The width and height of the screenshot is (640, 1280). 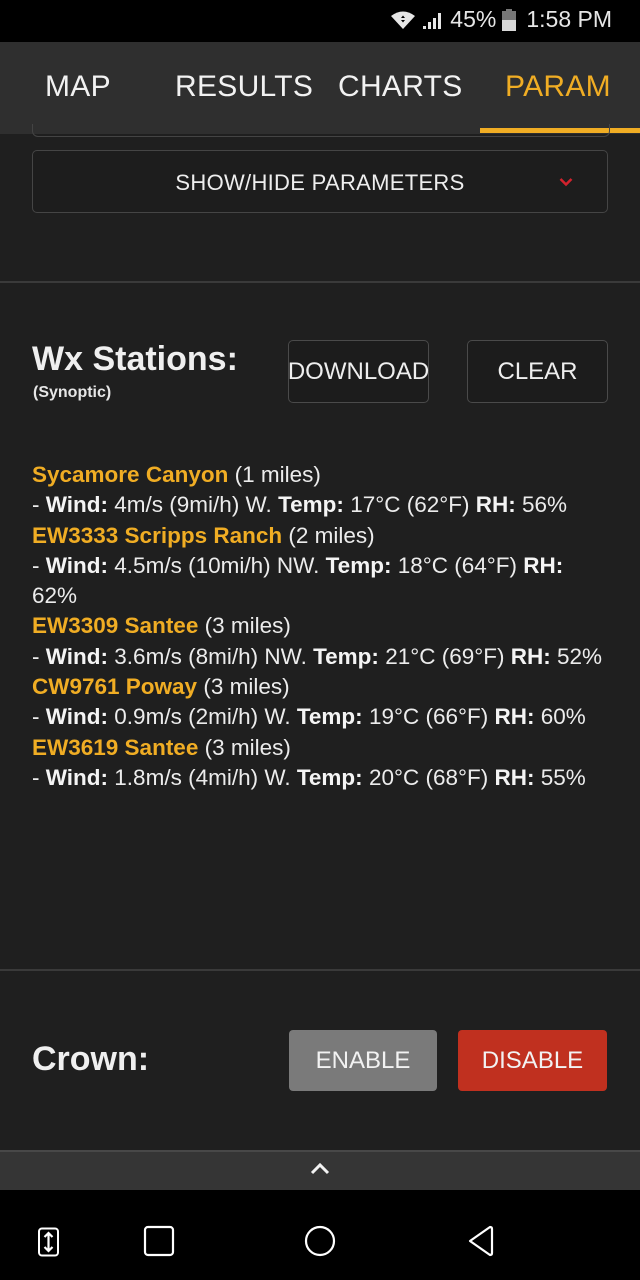 I want to click on station-distance: (2 miles), so click(x=331, y=535).